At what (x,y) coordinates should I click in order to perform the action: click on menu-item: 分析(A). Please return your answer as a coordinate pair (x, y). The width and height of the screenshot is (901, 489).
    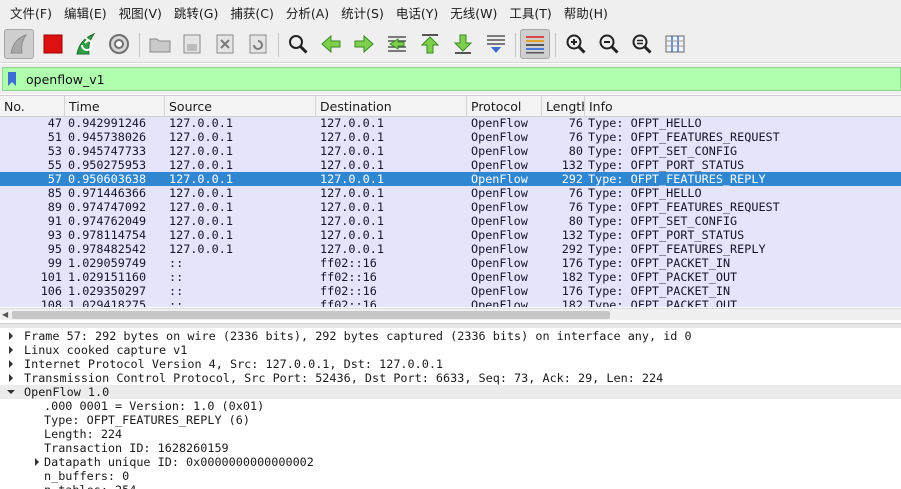
    Looking at the image, I should click on (307, 13).